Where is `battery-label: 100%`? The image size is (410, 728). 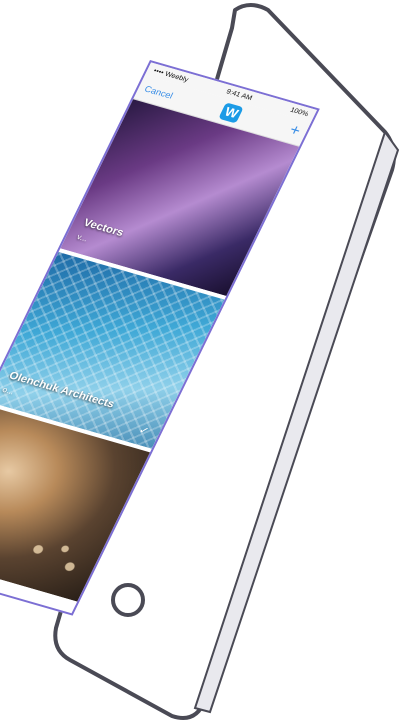
battery-label: 100% is located at coordinates (299, 112).